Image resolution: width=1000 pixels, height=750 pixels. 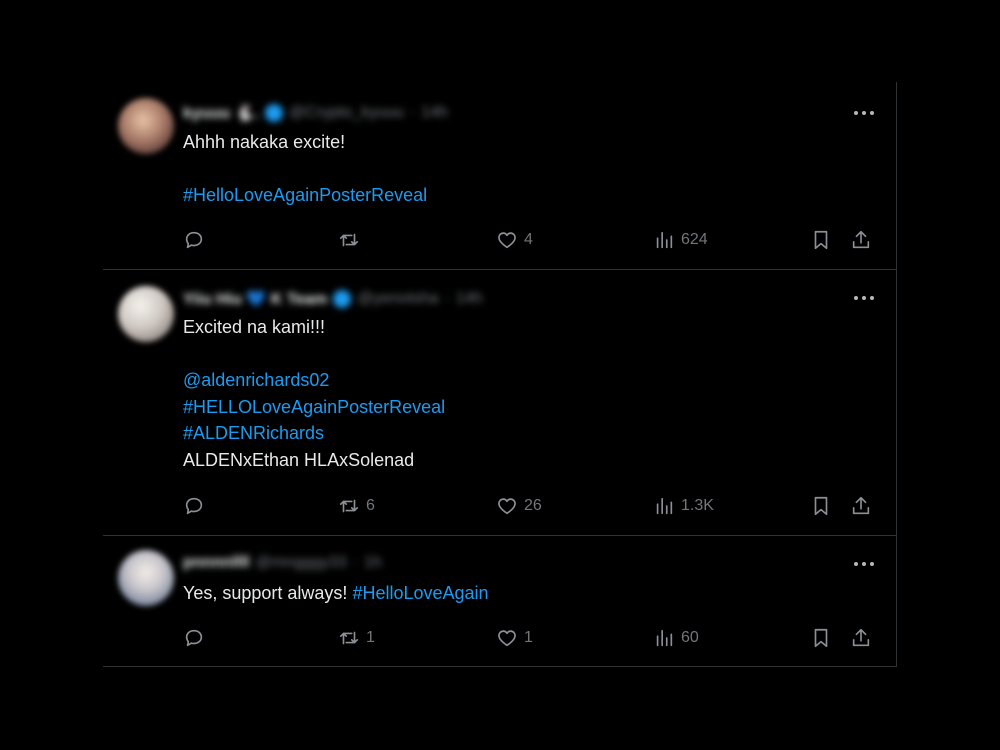 What do you see at coordinates (370, 505) in the screenshot?
I see `retweet-count: 6` at bounding box center [370, 505].